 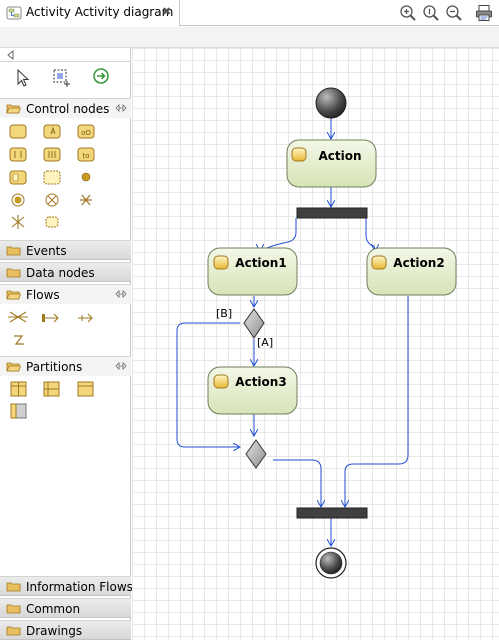 I want to click on drawer-label: Common, so click(x=53, y=609).